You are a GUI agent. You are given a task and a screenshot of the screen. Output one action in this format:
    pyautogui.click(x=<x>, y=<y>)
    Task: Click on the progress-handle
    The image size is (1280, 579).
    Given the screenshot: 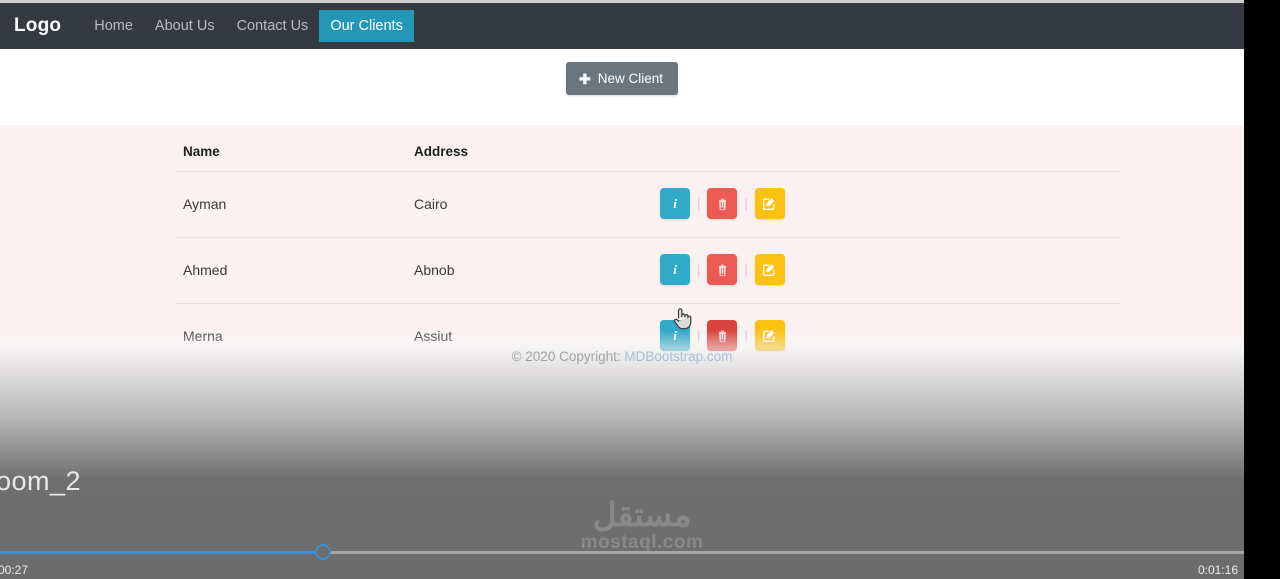 What is the action you would take?
    pyautogui.click(x=323, y=552)
    